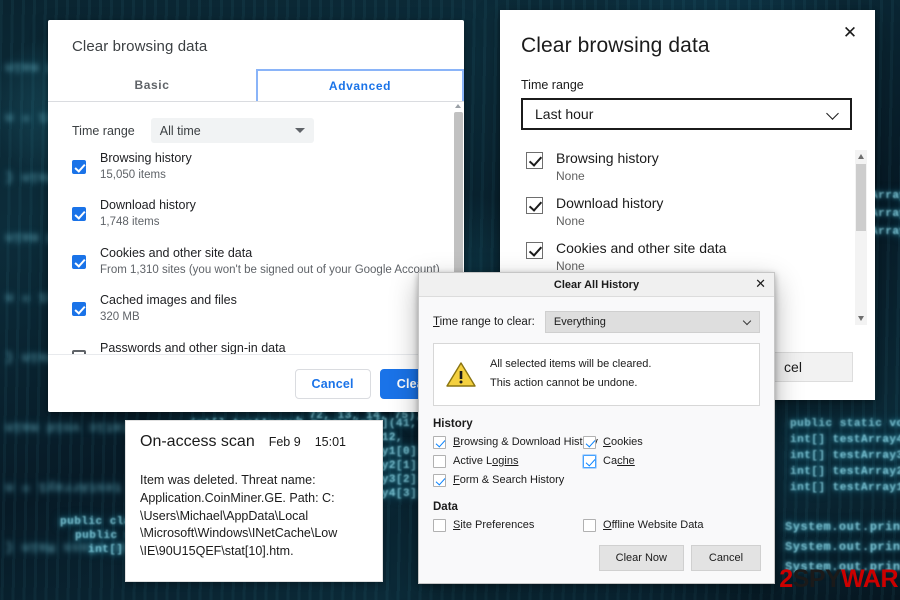  What do you see at coordinates (845, 472) in the screenshot?
I see `background-code-line: int[] testArray2 = n` at bounding box center [845, 472].